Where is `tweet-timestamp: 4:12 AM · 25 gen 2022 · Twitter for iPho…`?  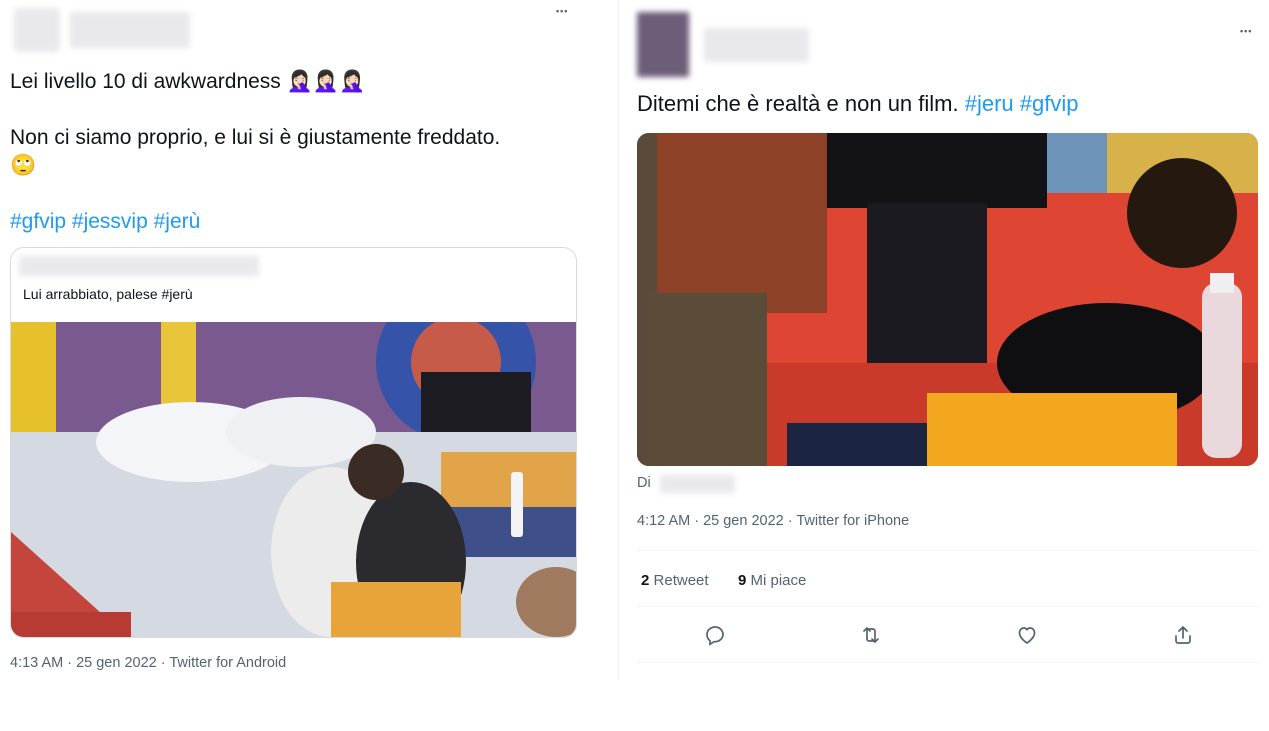
tweet-timestamp: 4:12 AM · 25 gen 2022 · Twitter for iPho… is located at coordinates (773, 521).